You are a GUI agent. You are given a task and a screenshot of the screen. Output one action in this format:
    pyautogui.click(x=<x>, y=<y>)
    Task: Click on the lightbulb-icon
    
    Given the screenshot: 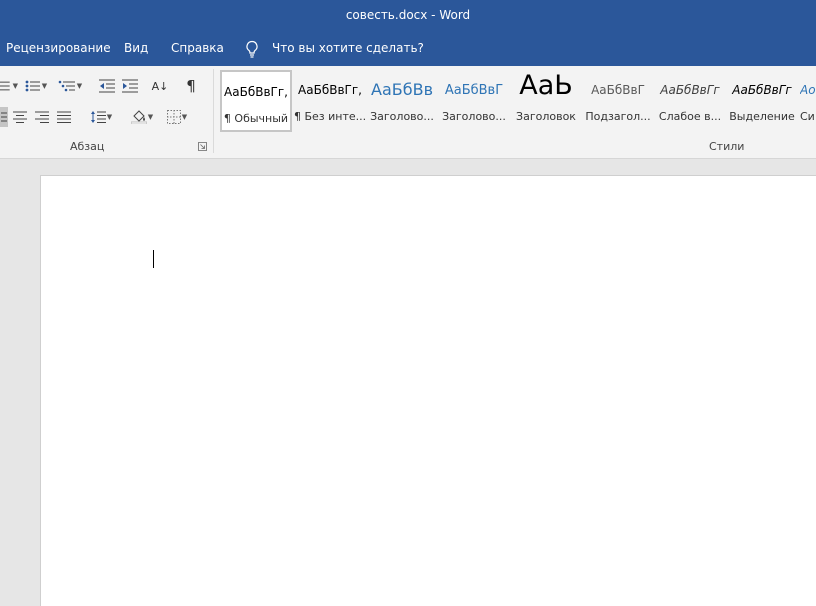 What is the action you would take?
    pyautogui.click(x=252, y=49)
    